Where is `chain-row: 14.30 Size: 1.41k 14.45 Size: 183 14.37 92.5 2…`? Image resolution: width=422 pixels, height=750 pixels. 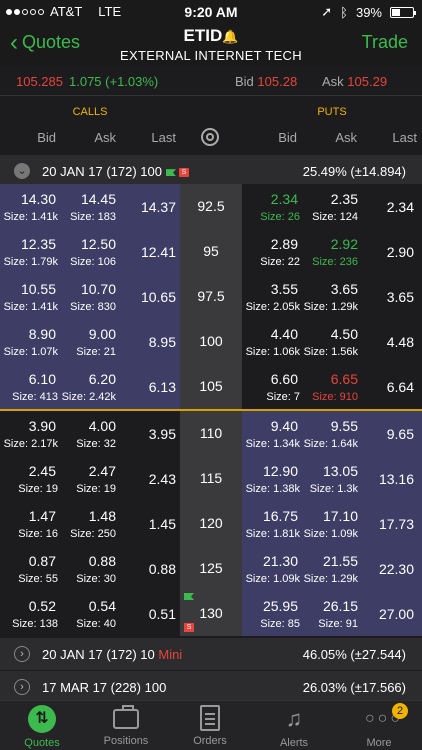
chain-row: 14.30 Size: 1.41k 14.45 Size: 183 14.37 92.5 2… is located at coordinates (211, 206).